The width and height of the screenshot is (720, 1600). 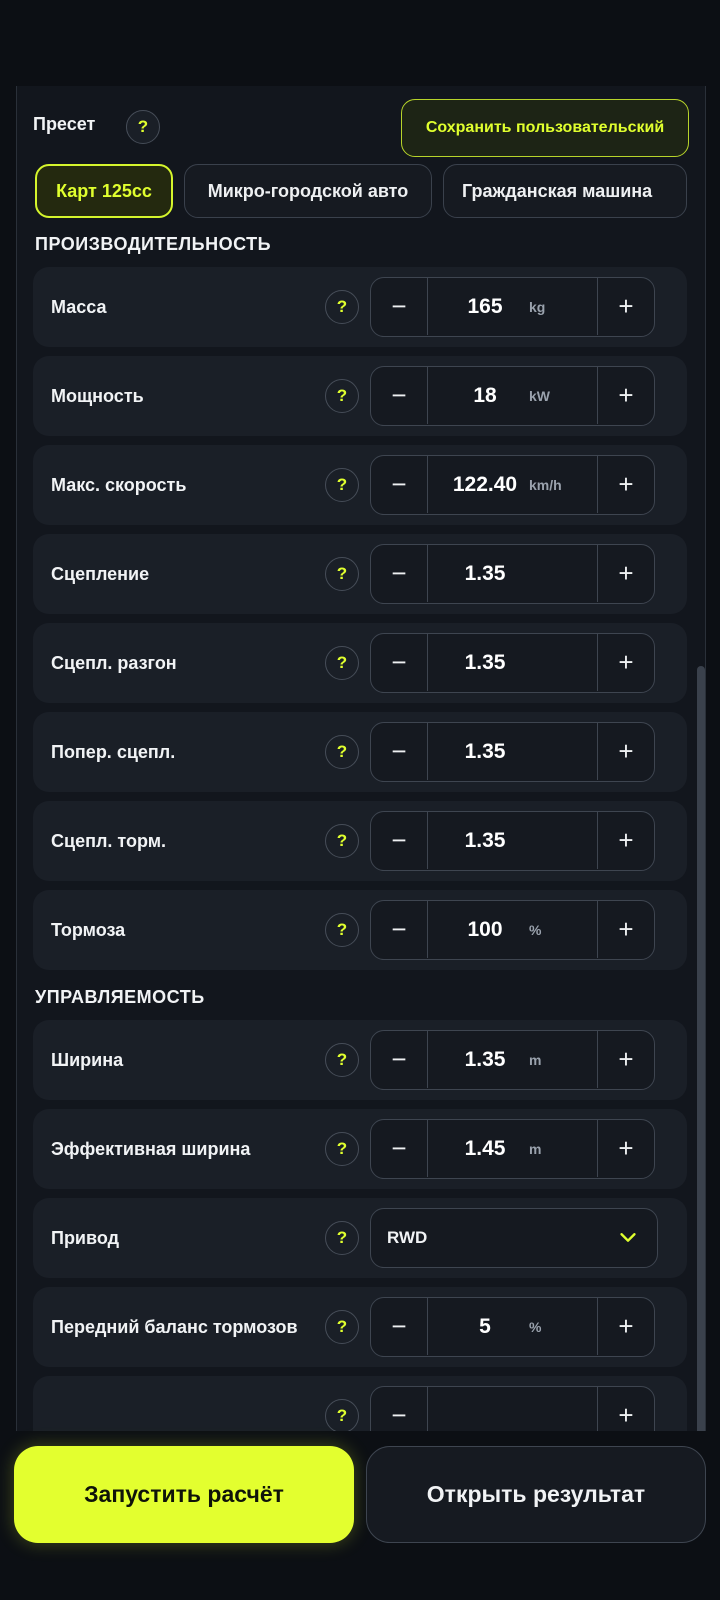 What do you see at coordinates (360, 307) in the screenshot?
I see `setting-row: Масса ? − 165 kg +` at bounding box center [360, 307].